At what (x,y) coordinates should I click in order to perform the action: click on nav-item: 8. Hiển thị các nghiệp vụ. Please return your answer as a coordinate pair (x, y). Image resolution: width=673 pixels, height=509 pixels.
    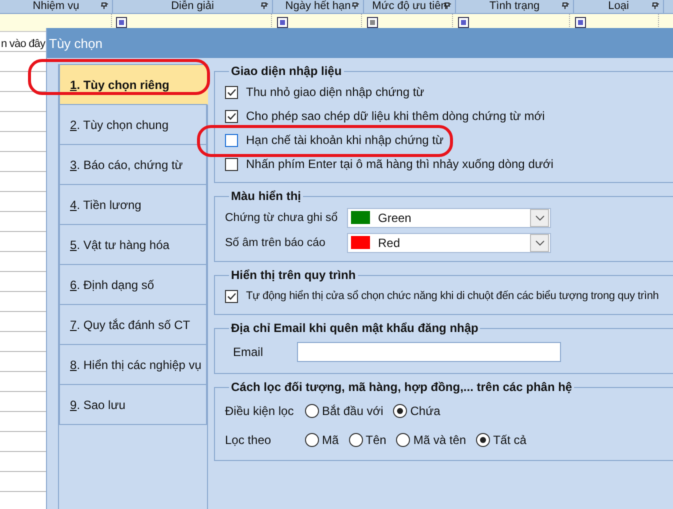
    Looking at the image, I should click on (133, 365).